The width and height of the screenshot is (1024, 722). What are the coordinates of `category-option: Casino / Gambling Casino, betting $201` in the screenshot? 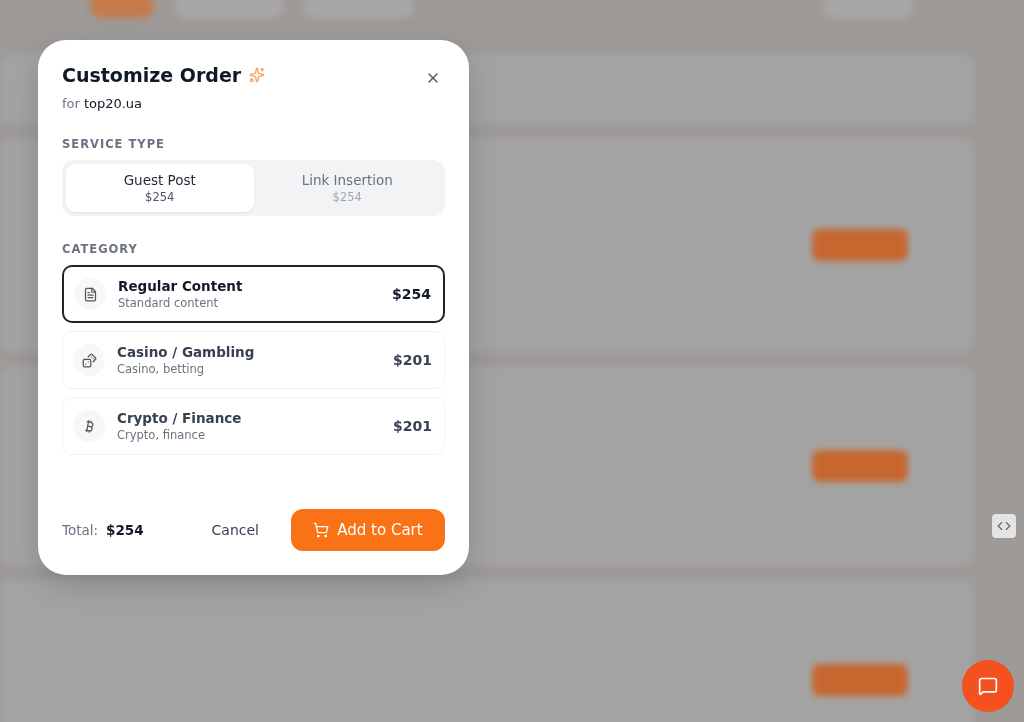 It's located at (253, 360).